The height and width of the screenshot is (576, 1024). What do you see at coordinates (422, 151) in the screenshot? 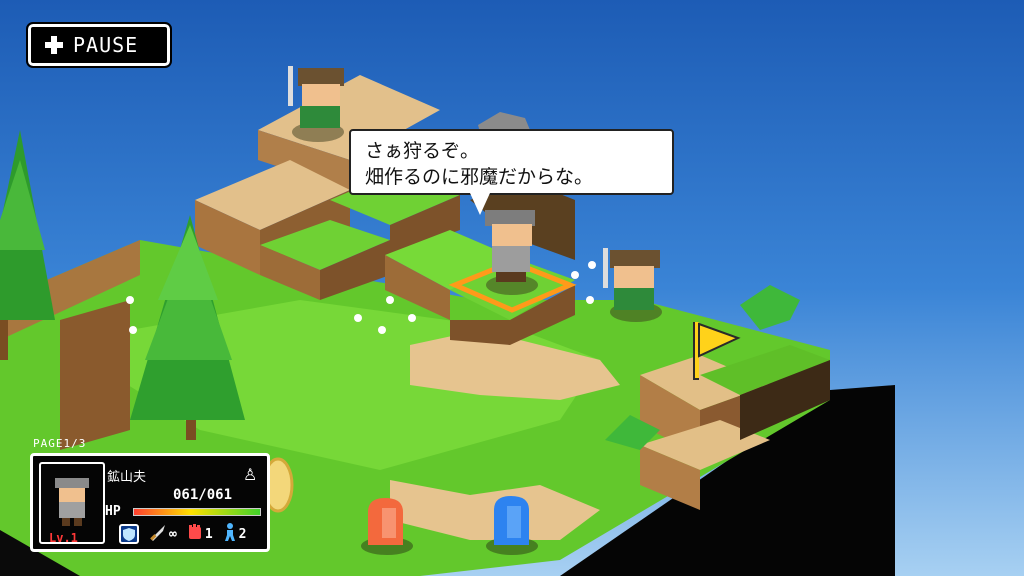
I see `dialogue-line-1: さぁ狩るぞ。` at bounding box center [422, 151].